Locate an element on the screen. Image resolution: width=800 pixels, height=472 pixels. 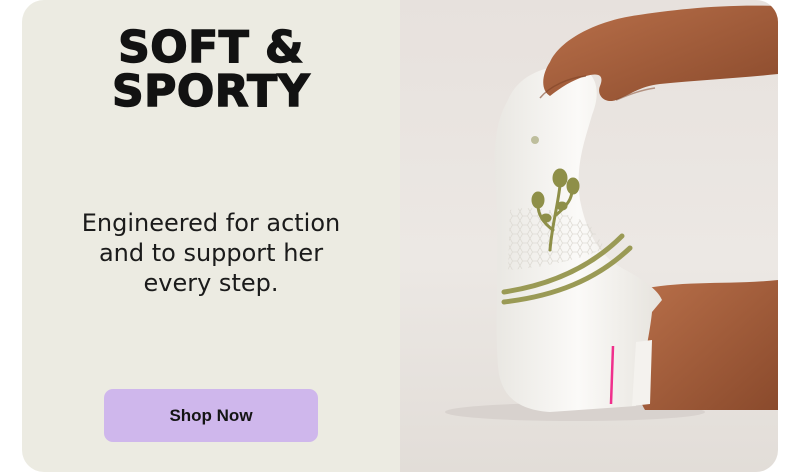
promo-headline: SOFT & SPORTY is located at coordinates (211, 69).